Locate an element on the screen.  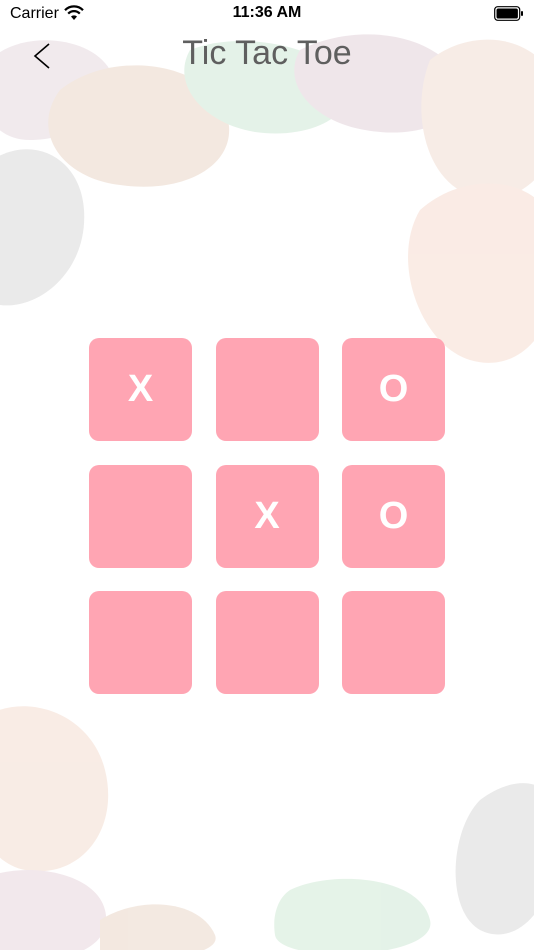
status-bar: Carrier 11:36 AM is located at coordinates (267, 14).